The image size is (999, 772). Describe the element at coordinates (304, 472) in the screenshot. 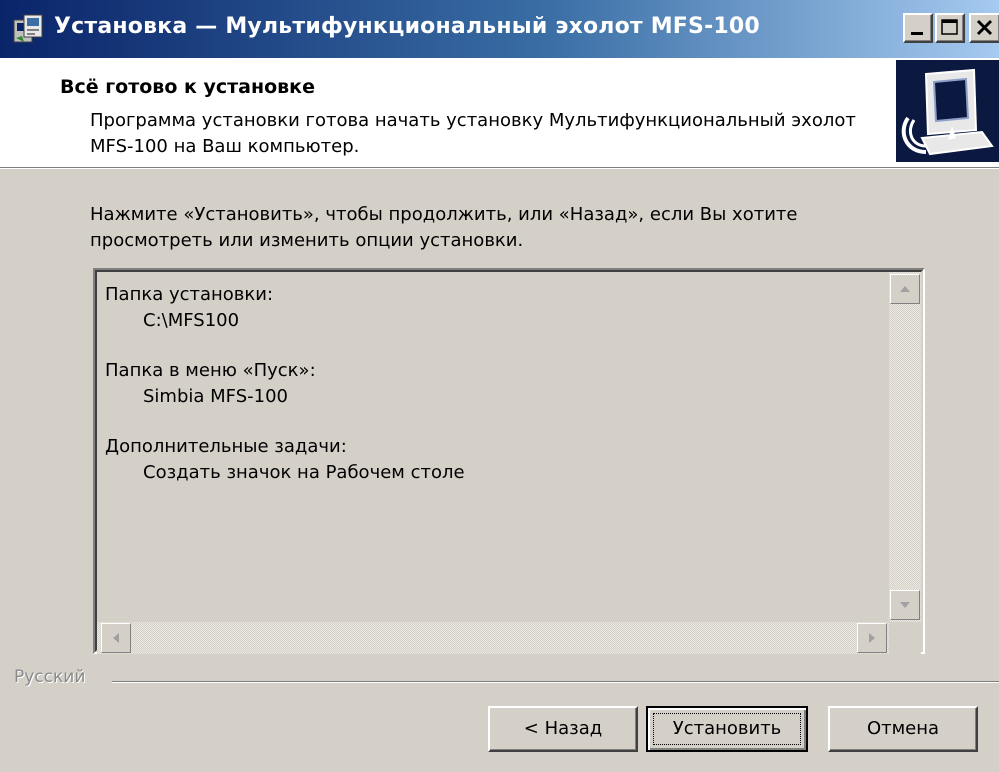

I see `summary-value: Создать значок на Рабочем столе` at that location.